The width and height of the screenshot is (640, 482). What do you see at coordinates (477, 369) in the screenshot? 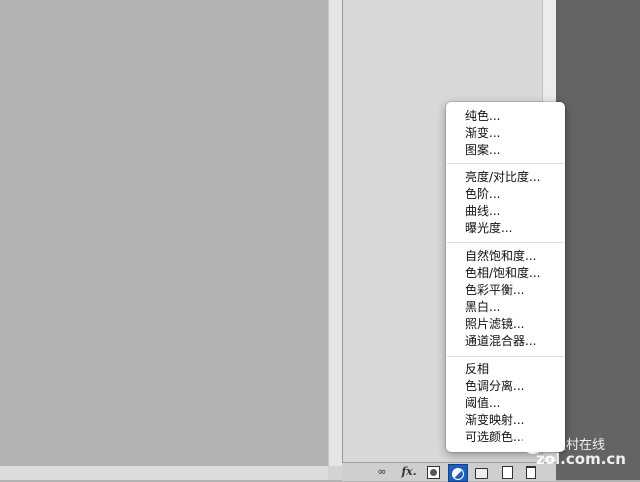
I see `menu-item-invert: 反相` at bounding box center [477, 369].